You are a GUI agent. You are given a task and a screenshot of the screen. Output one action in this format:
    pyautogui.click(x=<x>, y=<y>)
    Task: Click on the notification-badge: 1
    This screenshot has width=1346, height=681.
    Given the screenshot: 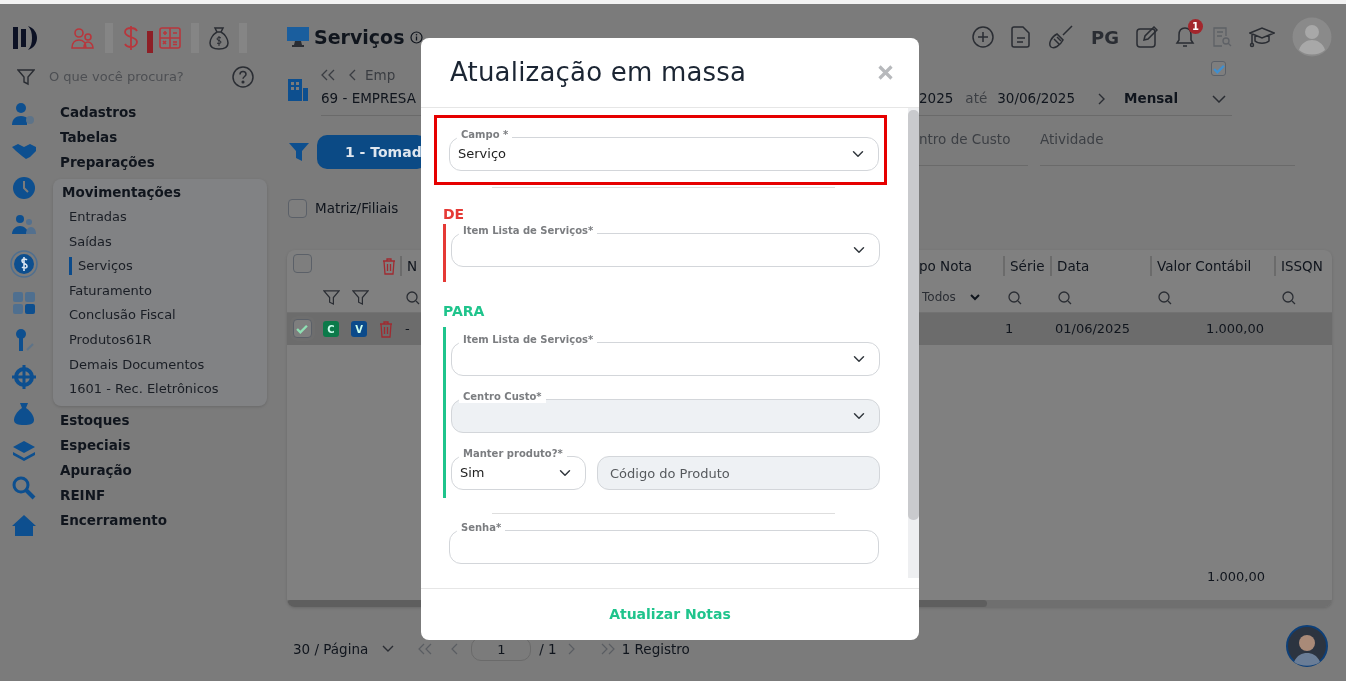 What is the action you would take?
    pyautogui.click(x=1195, y=26)
    